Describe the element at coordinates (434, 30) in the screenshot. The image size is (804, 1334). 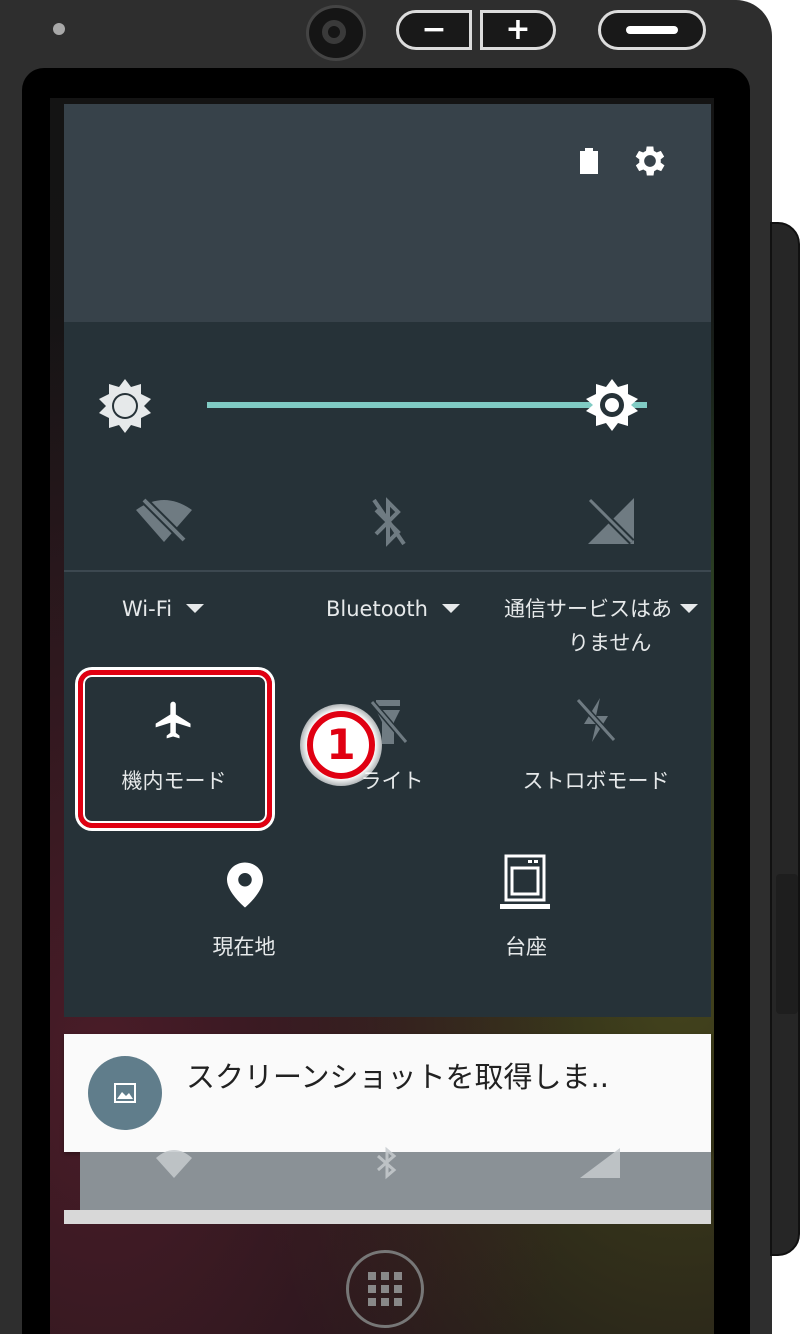
I see `volume-down-button: −` at that location.